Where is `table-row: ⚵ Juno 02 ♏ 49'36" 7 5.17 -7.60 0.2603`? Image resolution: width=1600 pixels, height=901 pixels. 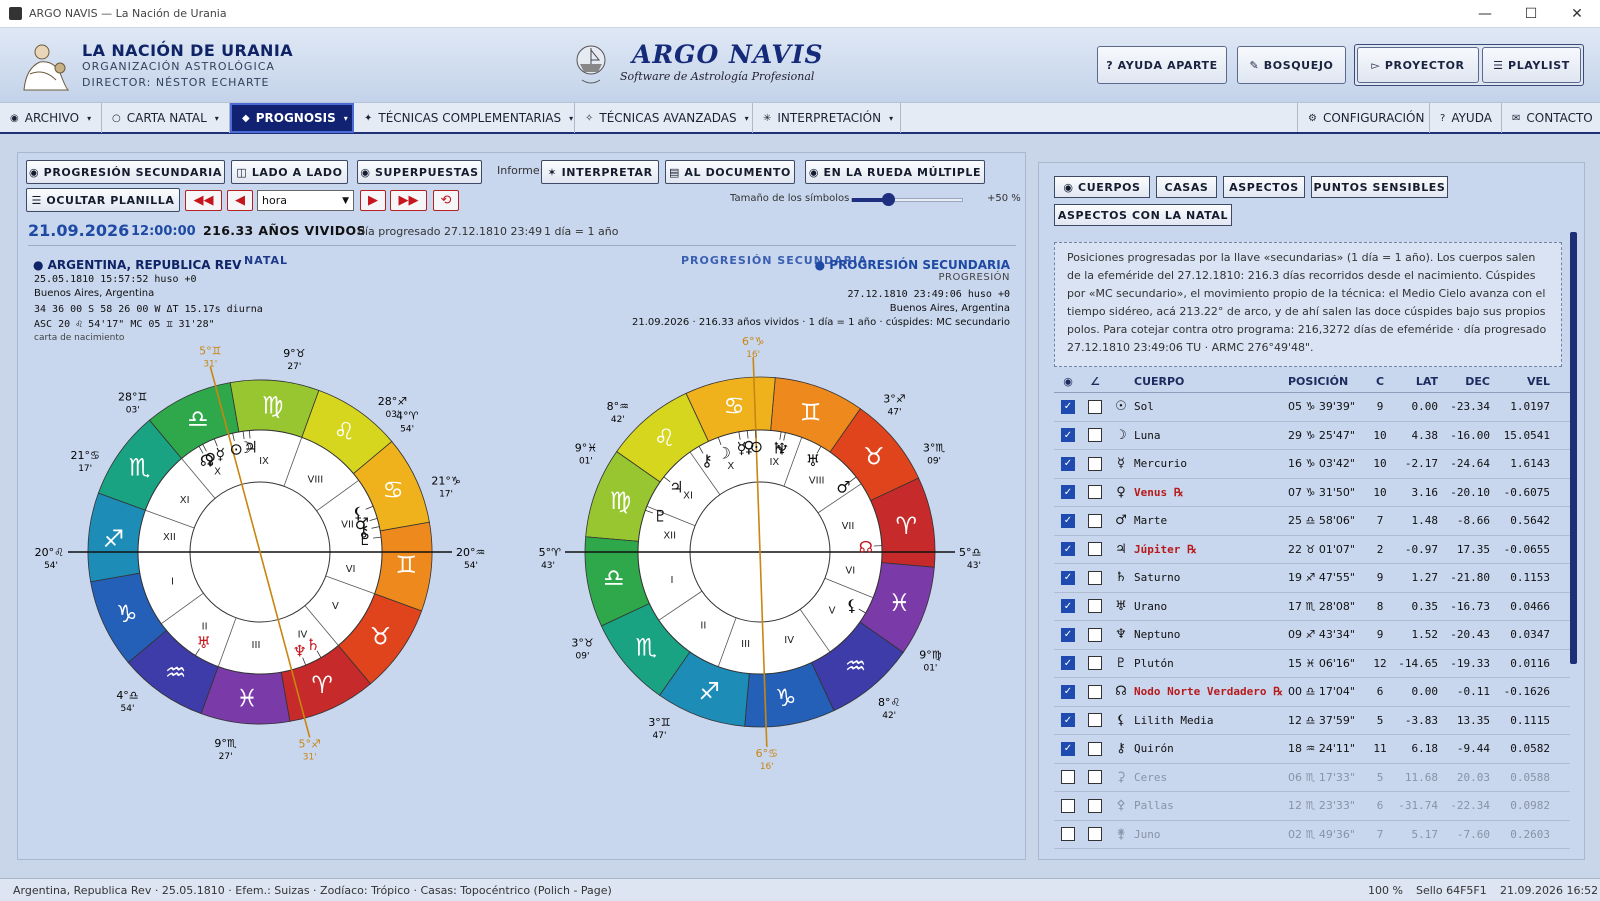
table-row: ⚵ Juno 02 ♏ 49'36" 7 5.17 -7.60 0.2603 is located at coordinates (1312, 835).